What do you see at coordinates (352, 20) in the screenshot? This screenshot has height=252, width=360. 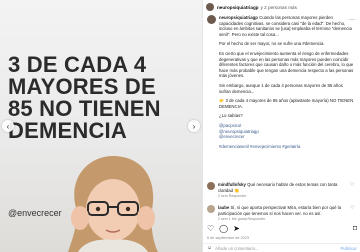 I see `more-options-icon: ···` at bounding box center [352, 20].